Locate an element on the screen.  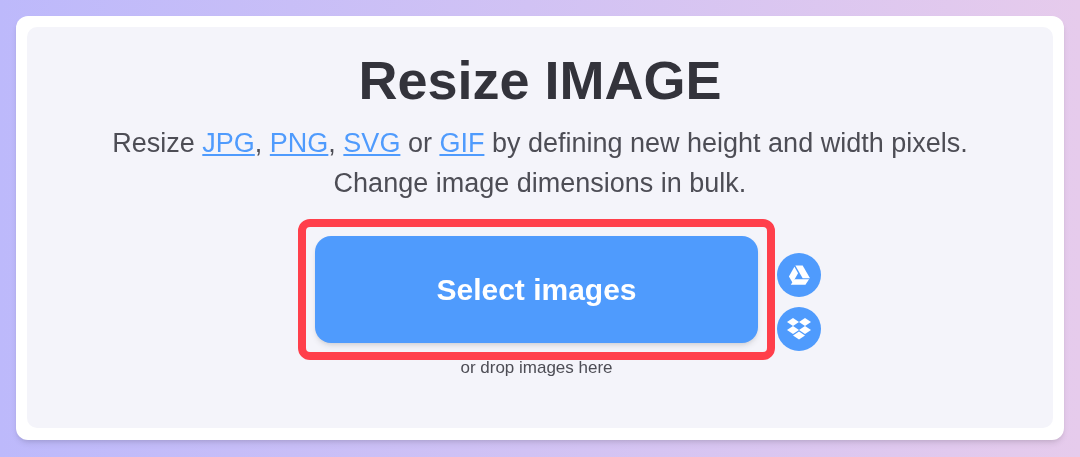
triangle-icon is located at coordinates (799, 275).